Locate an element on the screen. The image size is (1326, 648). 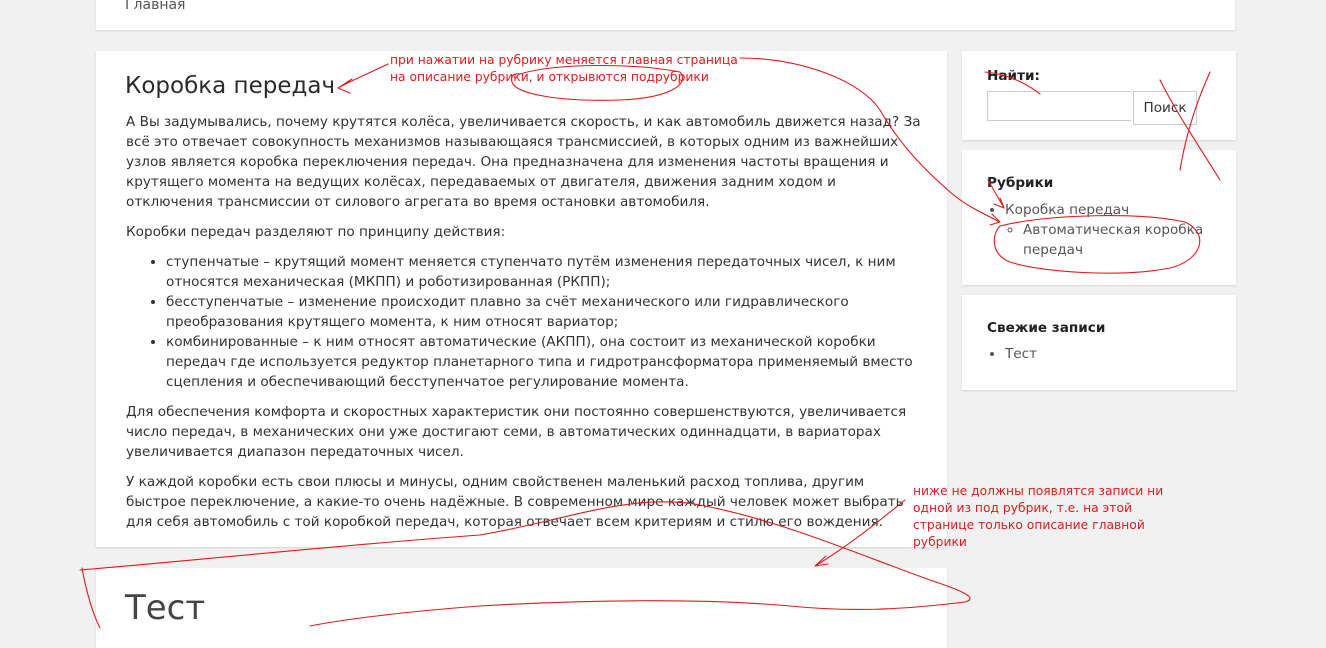
underline-bottom-section is located at coordinates (525, 564).